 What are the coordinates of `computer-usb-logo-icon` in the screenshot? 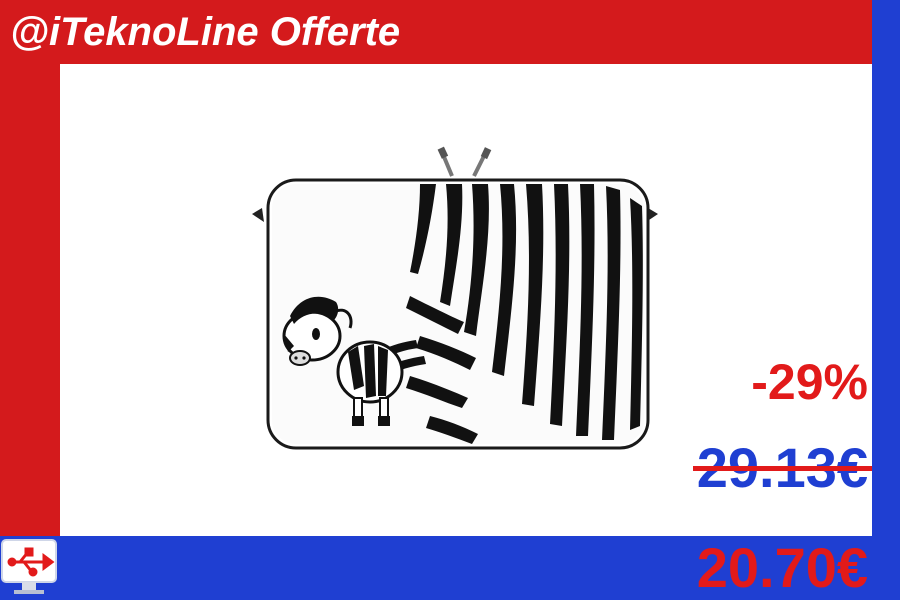 It's located at (29, 566).